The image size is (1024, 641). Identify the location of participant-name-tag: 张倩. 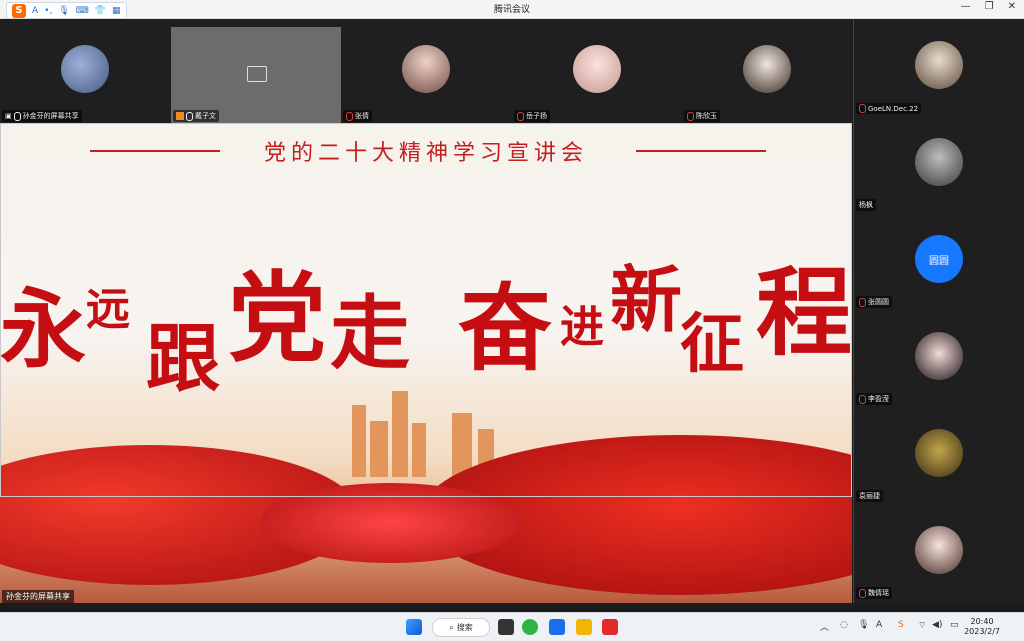
(357, 116).